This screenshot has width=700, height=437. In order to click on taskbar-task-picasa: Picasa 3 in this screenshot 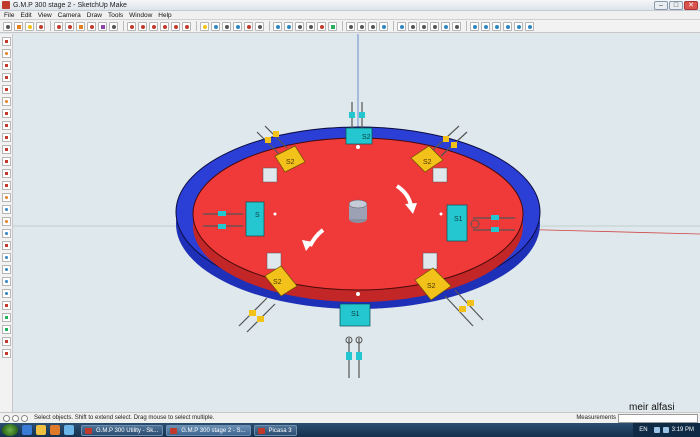, I will do `click(275, 430)`.